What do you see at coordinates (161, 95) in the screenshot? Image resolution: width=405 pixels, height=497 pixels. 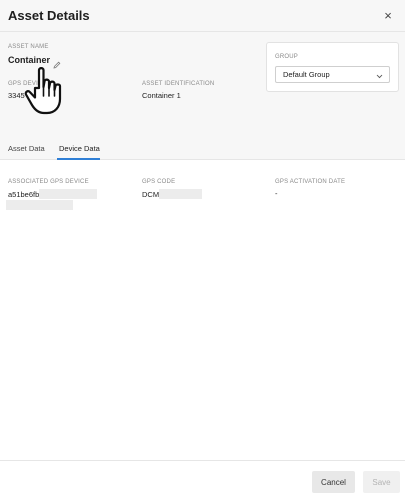 I see `asset-identification-value: Container 1` at bounding box center [161, 95].